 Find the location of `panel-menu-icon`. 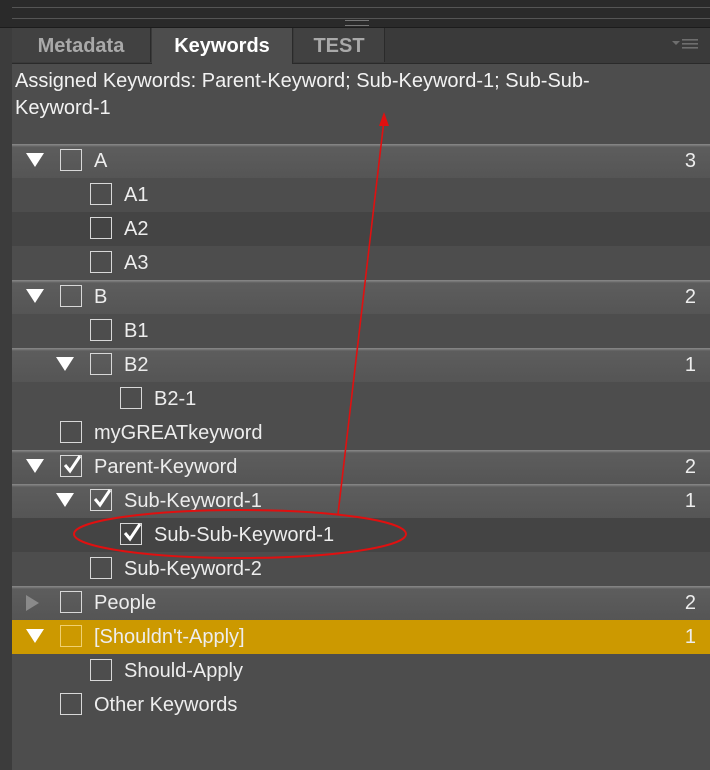

panel-menu-icon is located at coordinates (685, 45).